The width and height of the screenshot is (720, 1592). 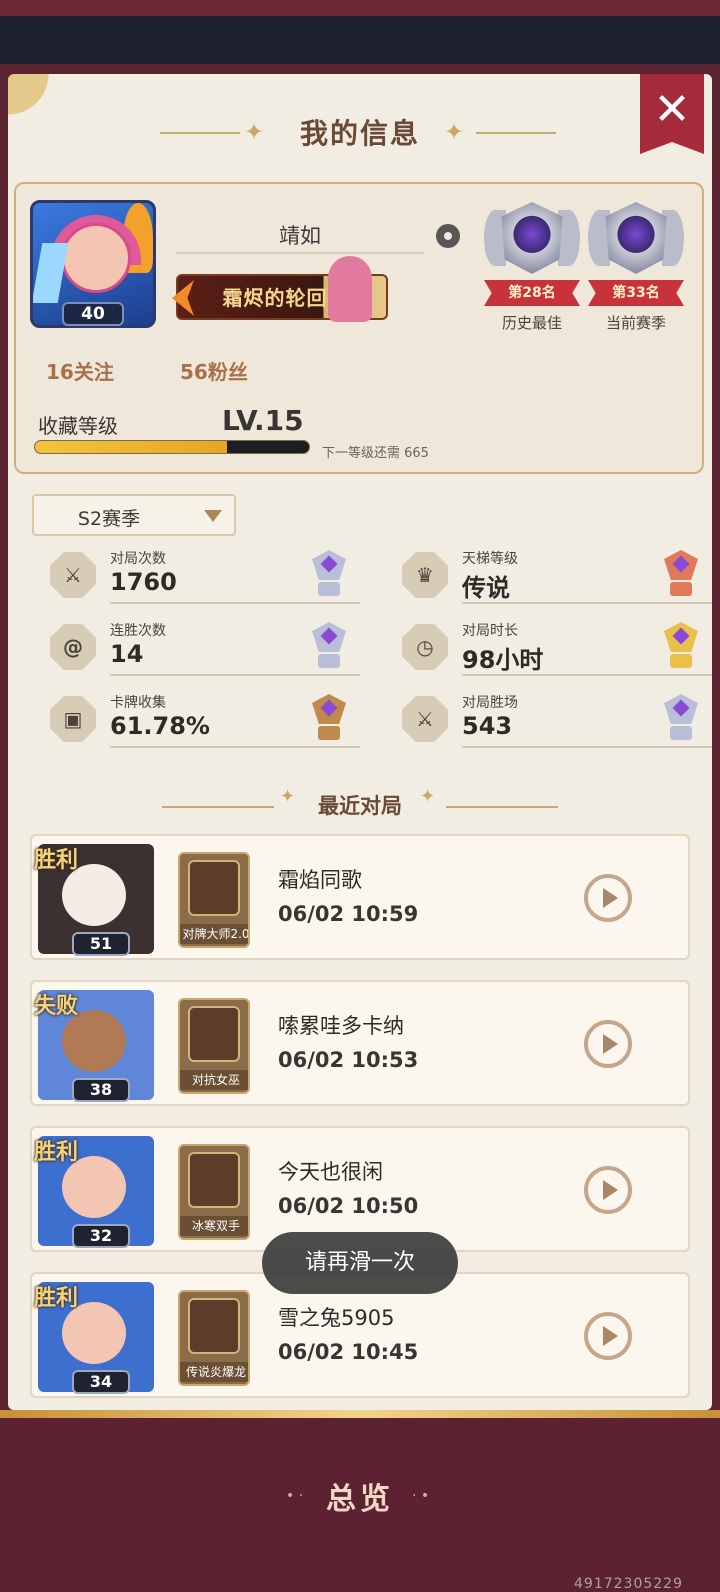 I want to click on match-time: 06/02 10:45, so click(x=348, y=1352).